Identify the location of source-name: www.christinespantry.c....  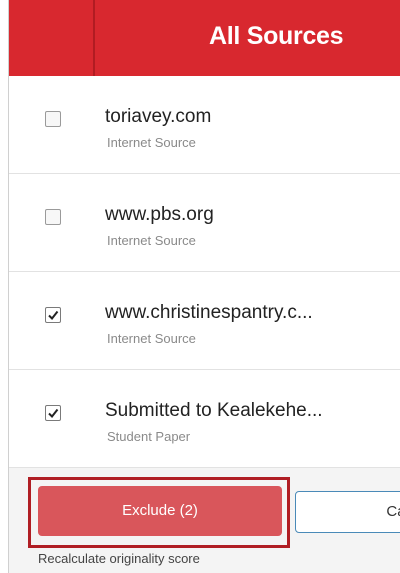
(209, 312).